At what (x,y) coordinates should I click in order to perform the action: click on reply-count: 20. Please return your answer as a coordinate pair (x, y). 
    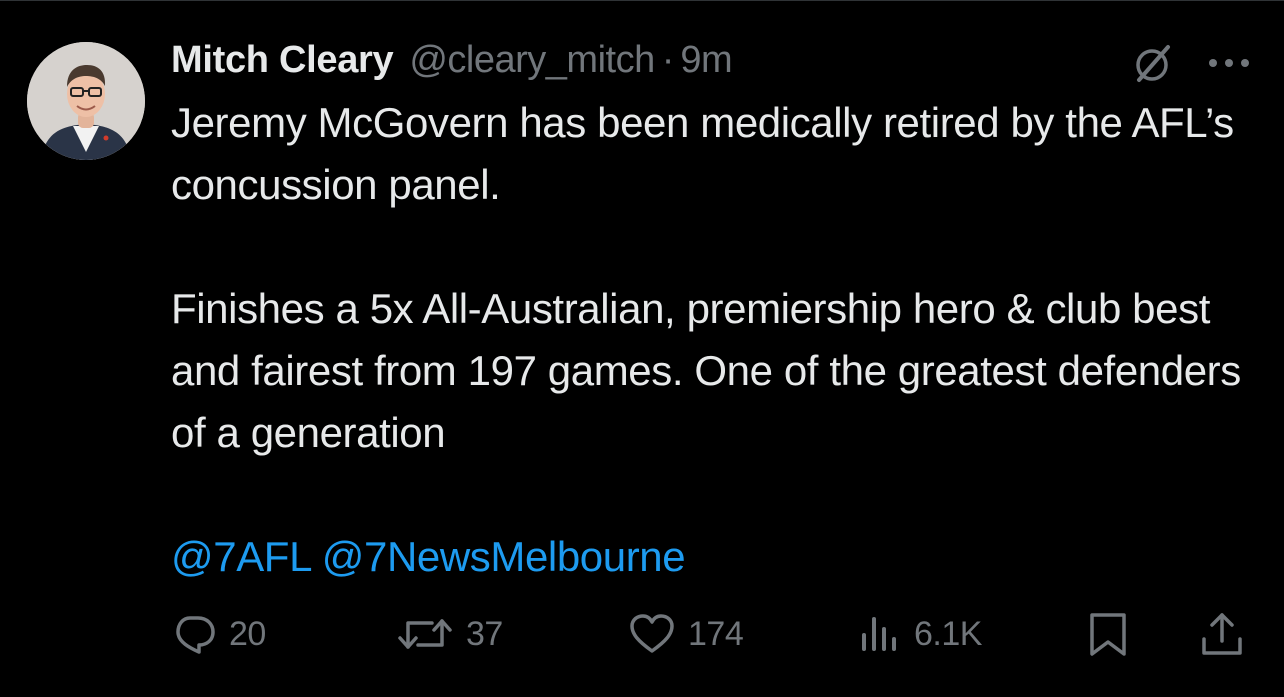
    Looking at the image, I should click on (247, 633).